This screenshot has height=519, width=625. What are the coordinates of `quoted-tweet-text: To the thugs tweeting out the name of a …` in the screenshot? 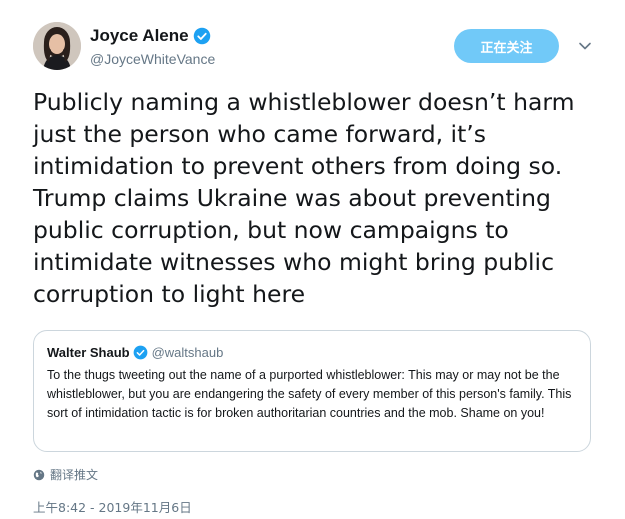 It's located at (309, 394).